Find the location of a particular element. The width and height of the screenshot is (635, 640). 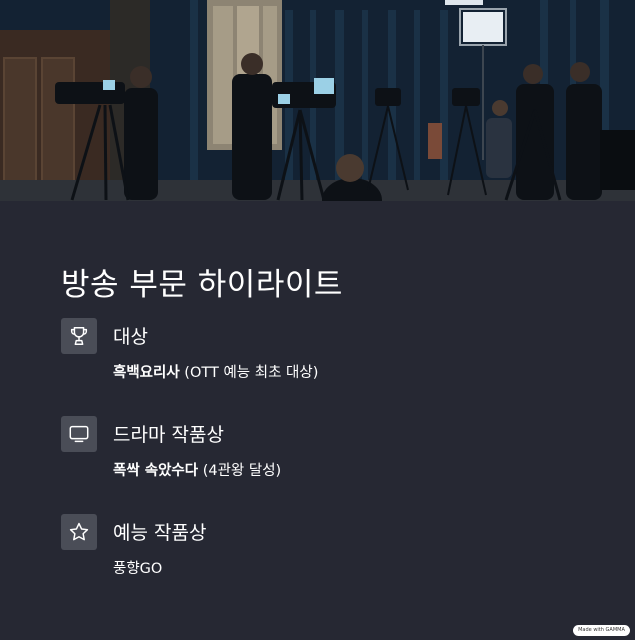

award-winner: 폭싹 속았수다 is located at coordinates (156, 471).